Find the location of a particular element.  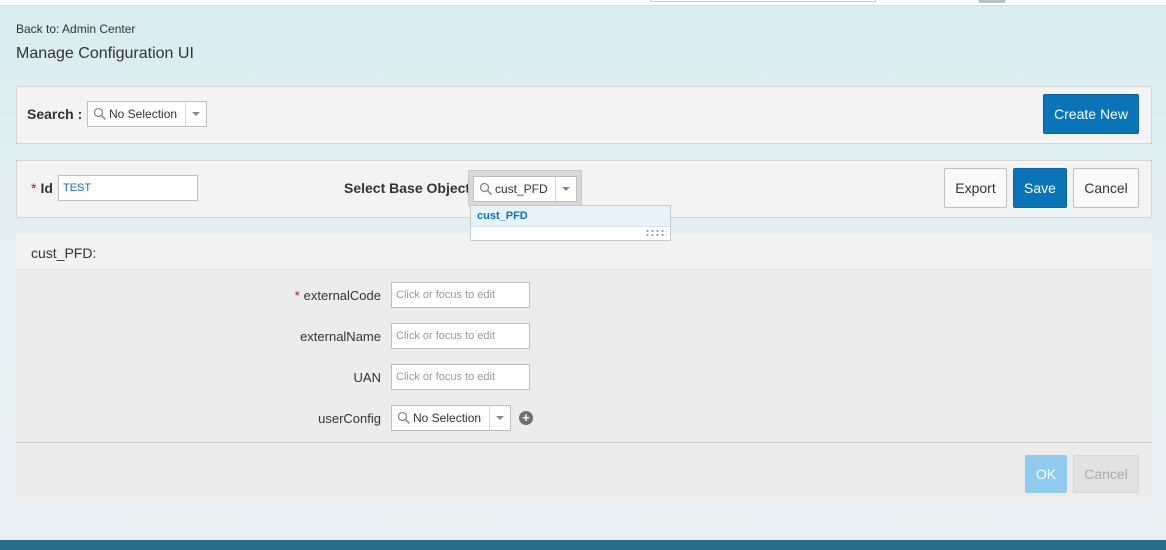

external-name-label: externalName is located at coordinates (340, 336).